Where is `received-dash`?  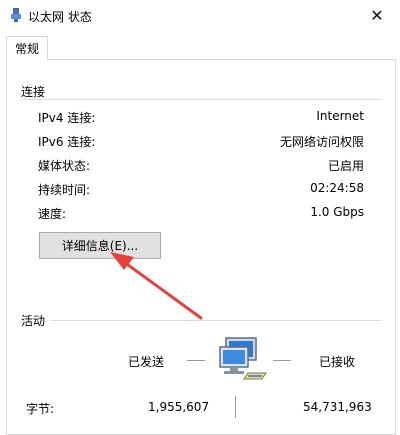
received-dash is located at coordinates (282, 360).